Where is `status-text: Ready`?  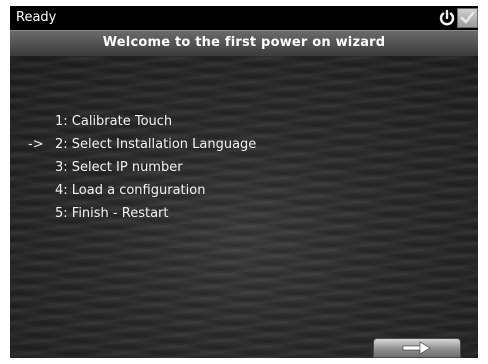
status-text: Ready is located at coordinates (36, 17).